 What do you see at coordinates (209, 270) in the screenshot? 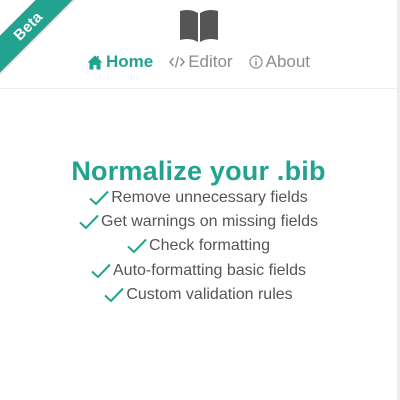
I see `feature-text: Auto-formatting basic fields` at bounding box center [209, 270].